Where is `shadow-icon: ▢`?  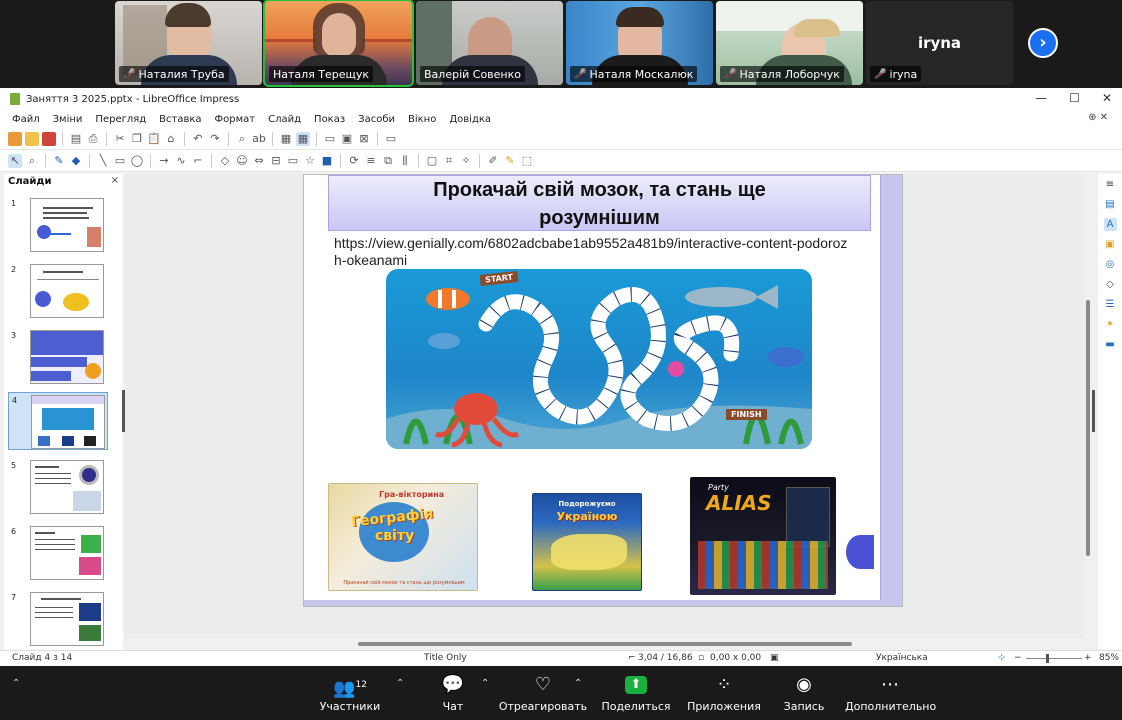 shadow-icon: ▢ is located at coordinates (432, 161).